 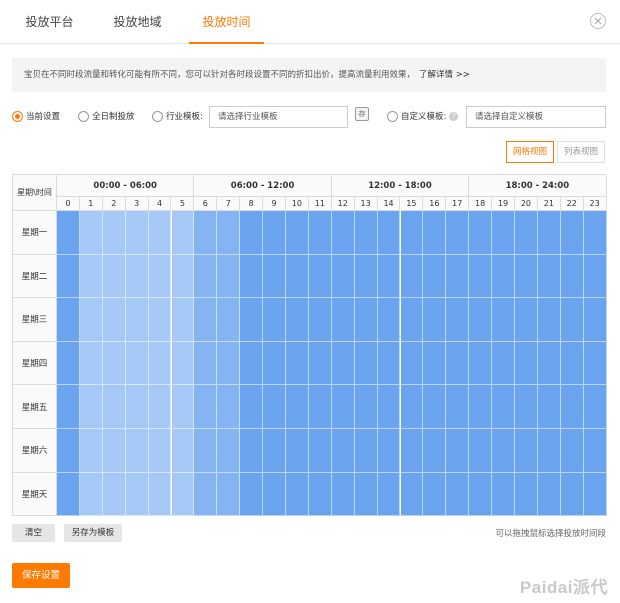 What do you see at coordinates (33, 533) in the screenshot?
I see `clear-button: 清空` at bounding box center [33, 533].